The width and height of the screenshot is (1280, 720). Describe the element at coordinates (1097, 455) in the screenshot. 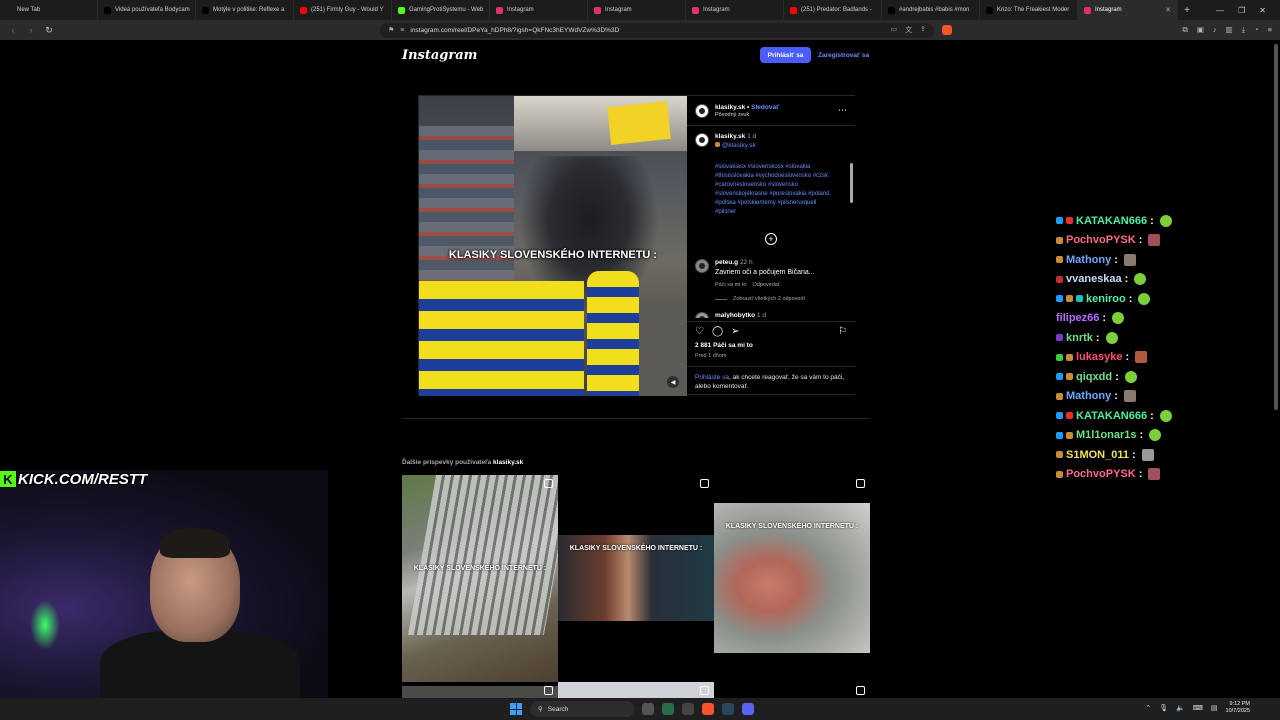

I see `chat-username: S1MON_011` at that location.